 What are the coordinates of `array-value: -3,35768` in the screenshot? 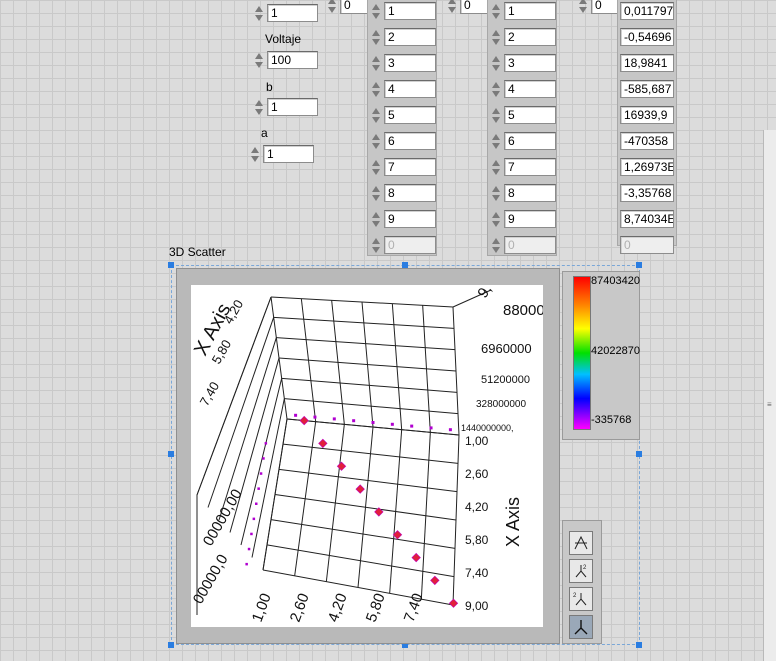 It's located at (647, 193).